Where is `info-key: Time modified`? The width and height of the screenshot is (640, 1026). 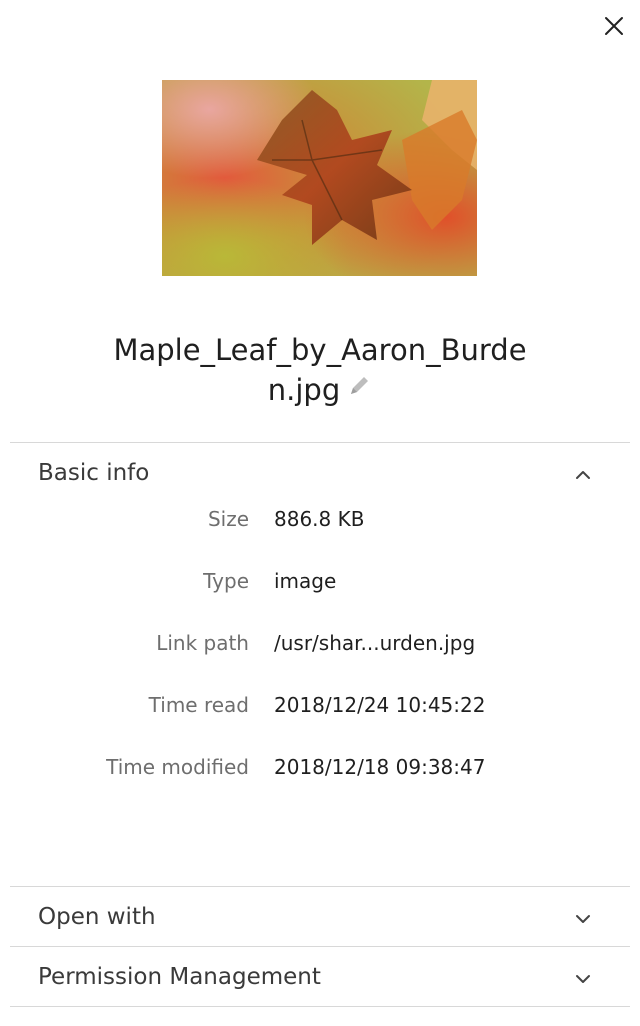 info-key: Time modified is located at coordinates (177, 767).